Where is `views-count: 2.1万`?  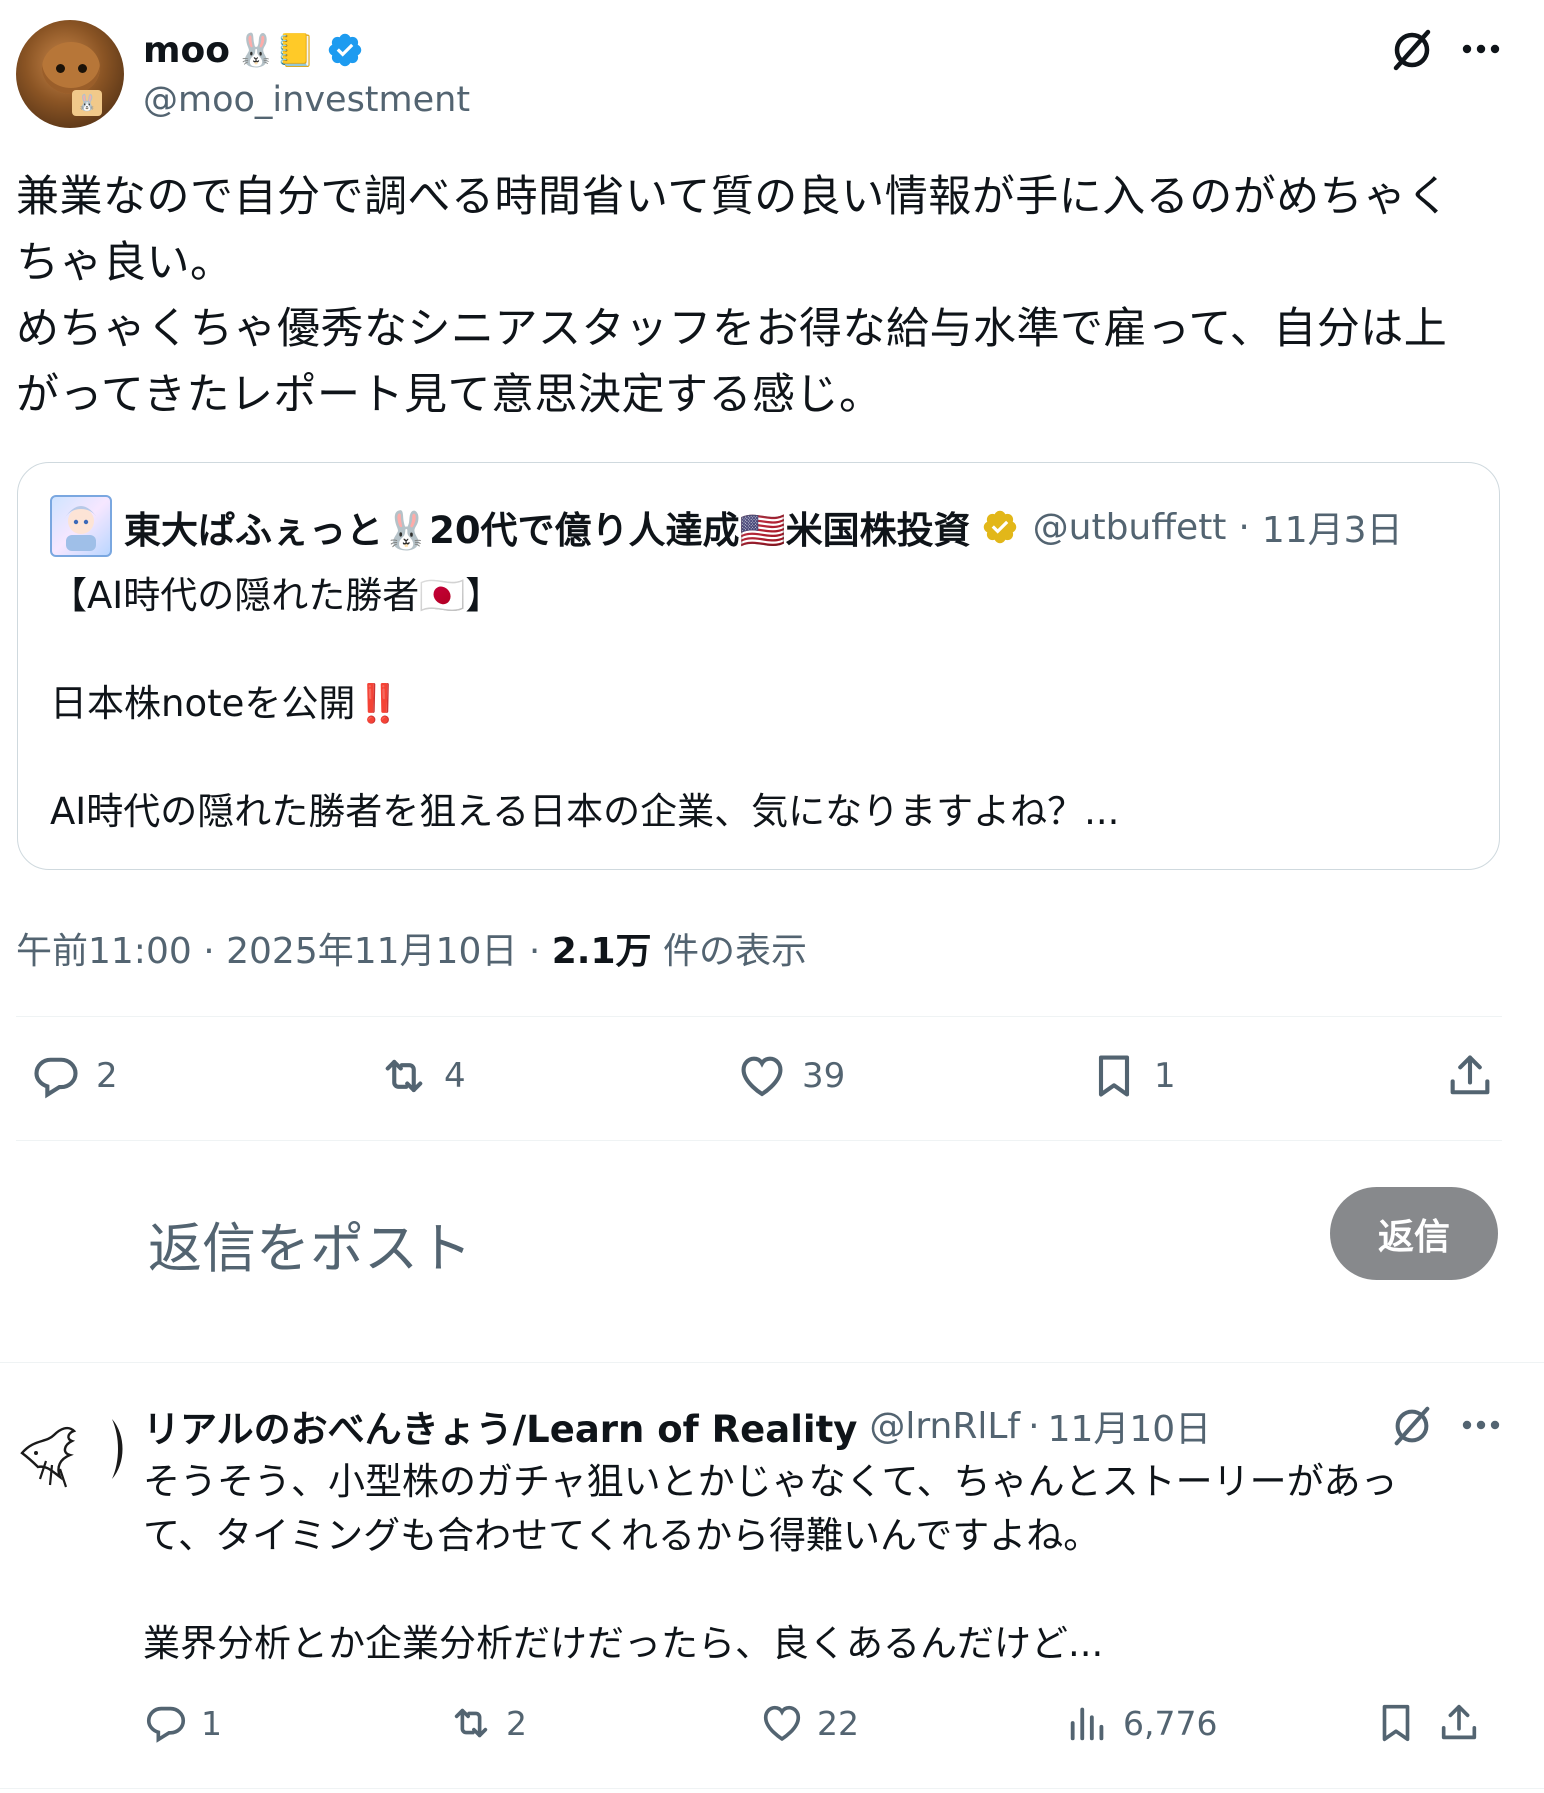
views-count: 2.1万 is located at coordinates (601, 951).